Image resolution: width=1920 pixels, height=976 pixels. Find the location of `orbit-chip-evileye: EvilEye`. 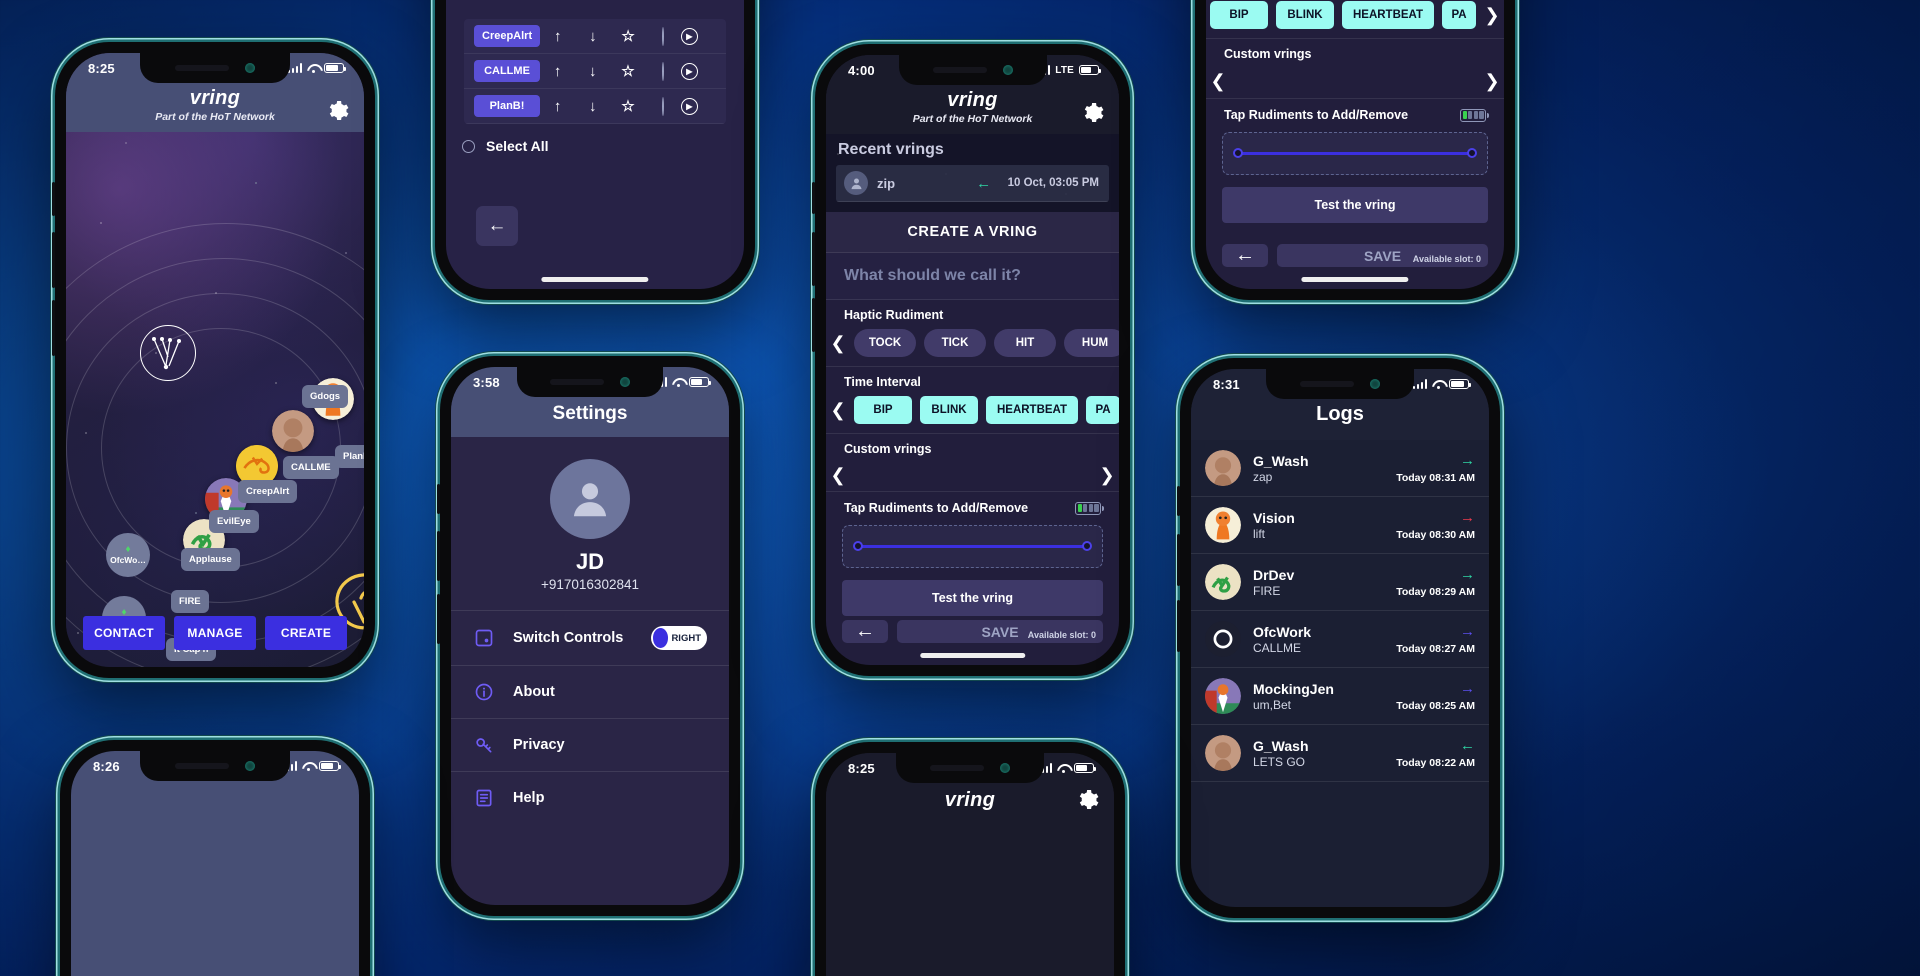

orbit-chip-evileye: EvilEye is located at coordinates (234, 521).